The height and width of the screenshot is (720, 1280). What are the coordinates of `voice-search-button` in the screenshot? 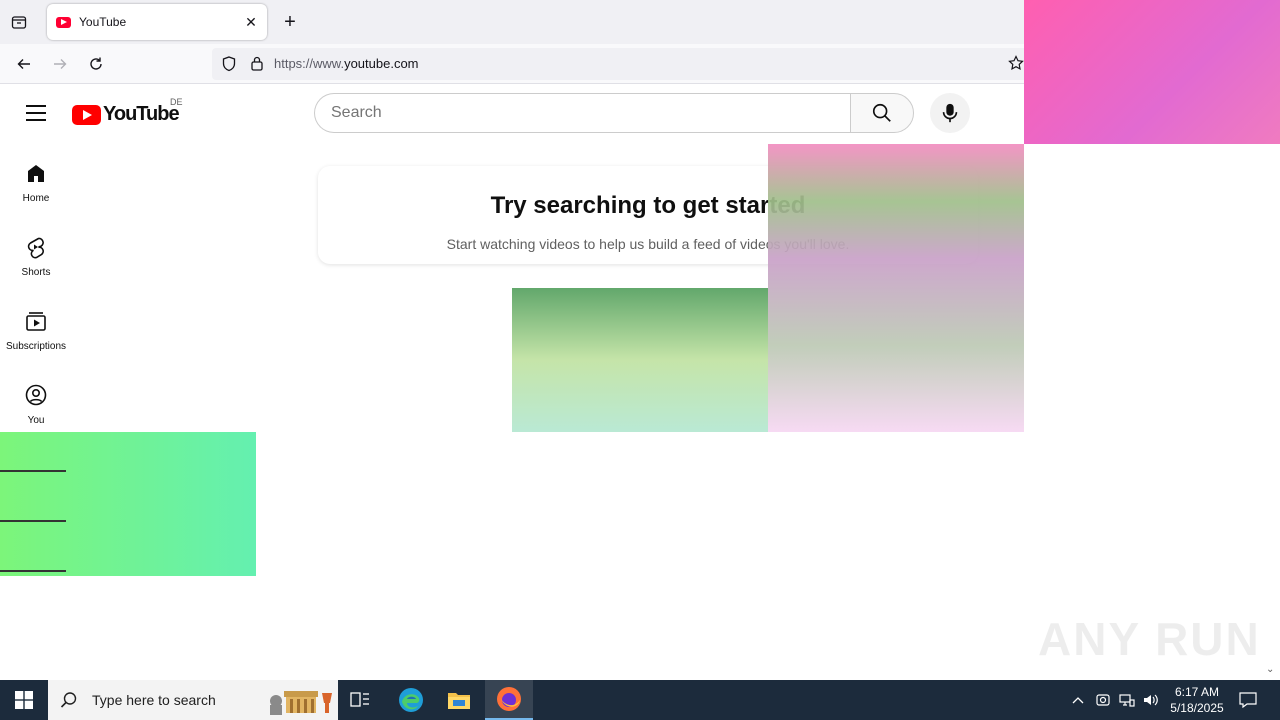 It's located at (950, 113).